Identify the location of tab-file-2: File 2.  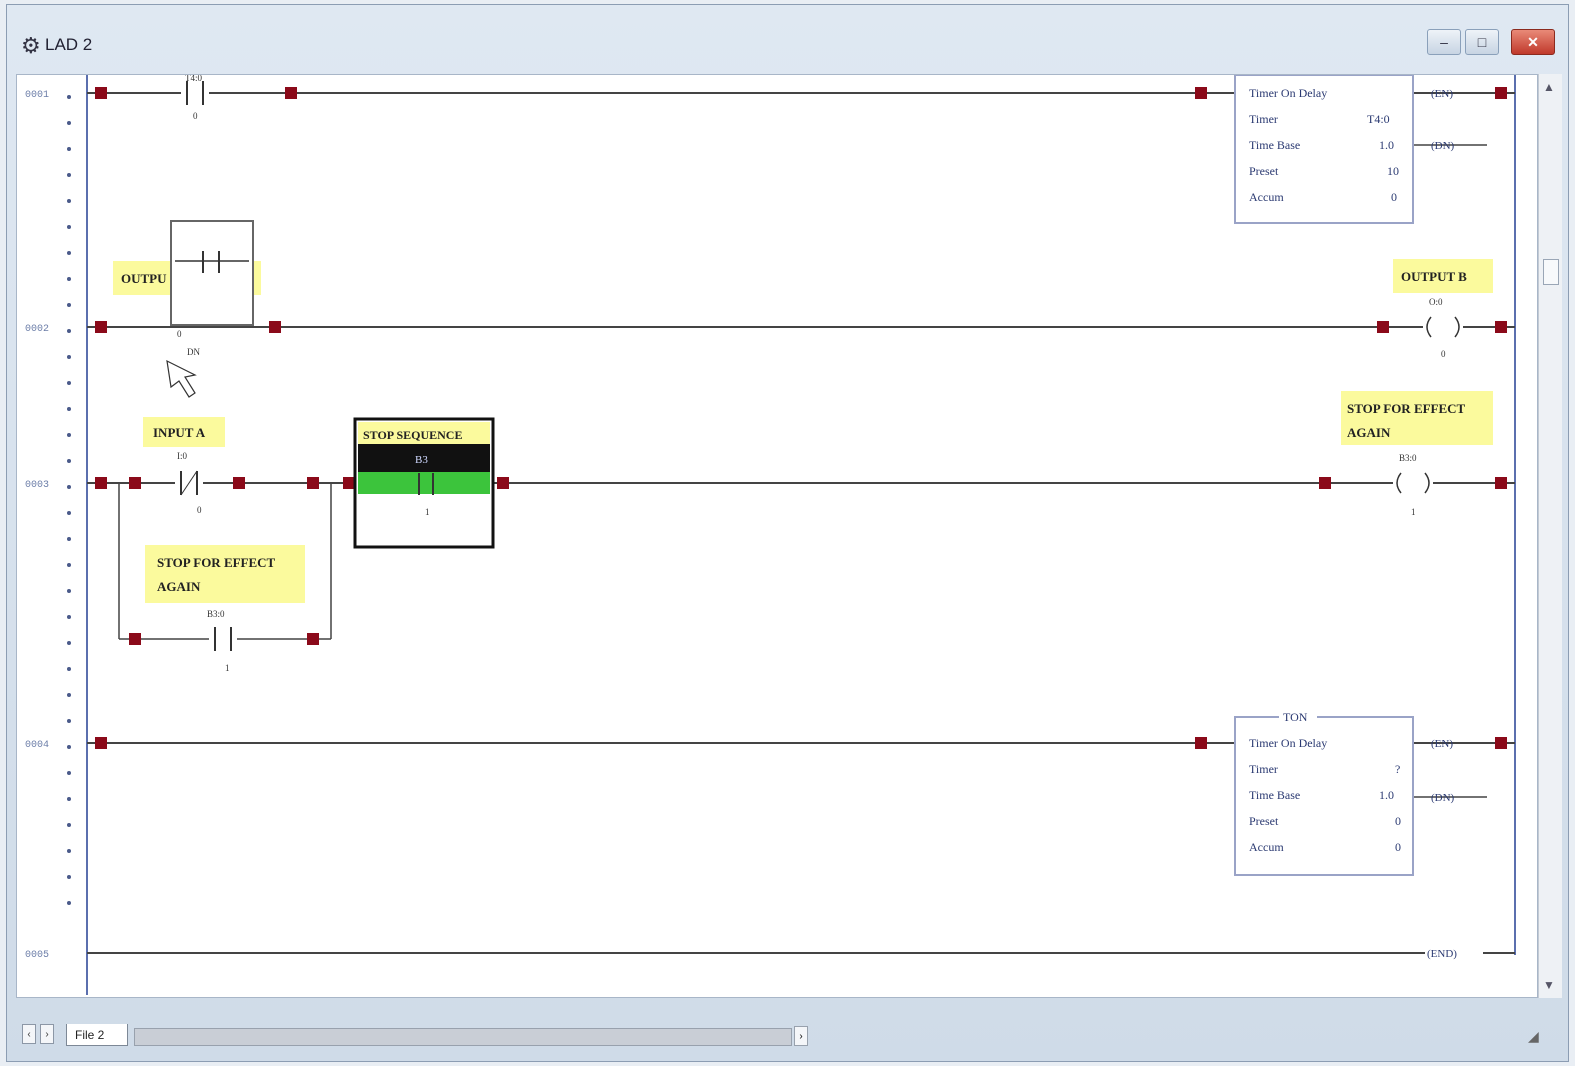
(97, 1035).